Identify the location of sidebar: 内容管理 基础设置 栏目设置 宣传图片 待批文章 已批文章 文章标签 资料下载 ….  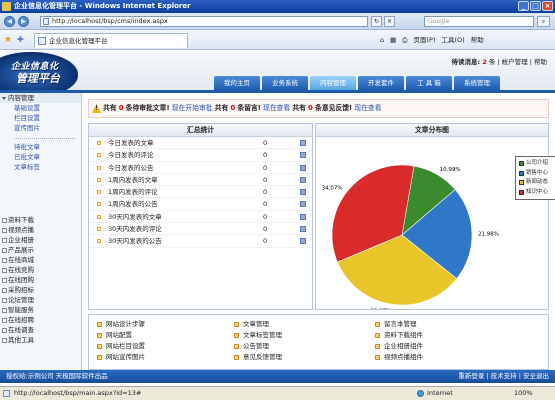
(41, 231).